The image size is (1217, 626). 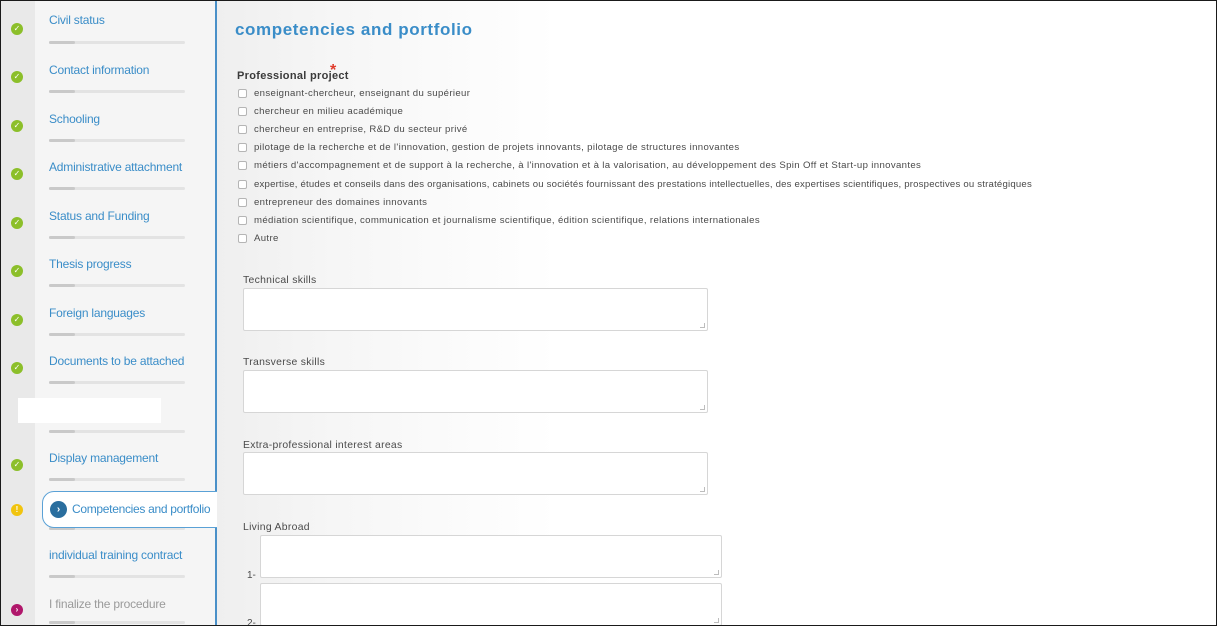 I want to click on sidebar-item-label: I finalize the procedure, so click(x=107, y=604).